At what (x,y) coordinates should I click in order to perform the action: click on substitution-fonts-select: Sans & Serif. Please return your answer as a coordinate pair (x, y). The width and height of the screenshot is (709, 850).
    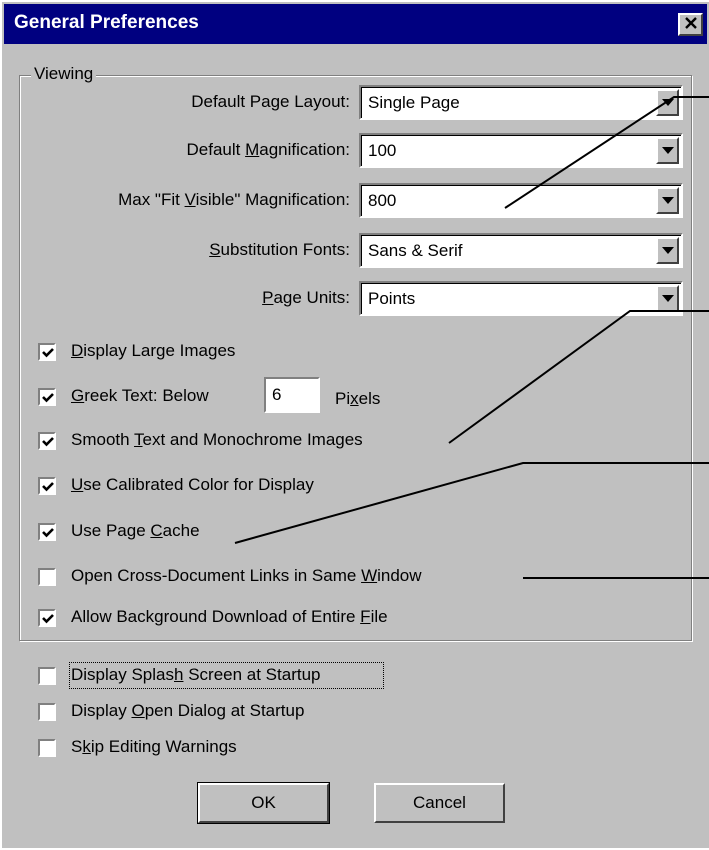
    Looking at the image, I should click on (521, 250).